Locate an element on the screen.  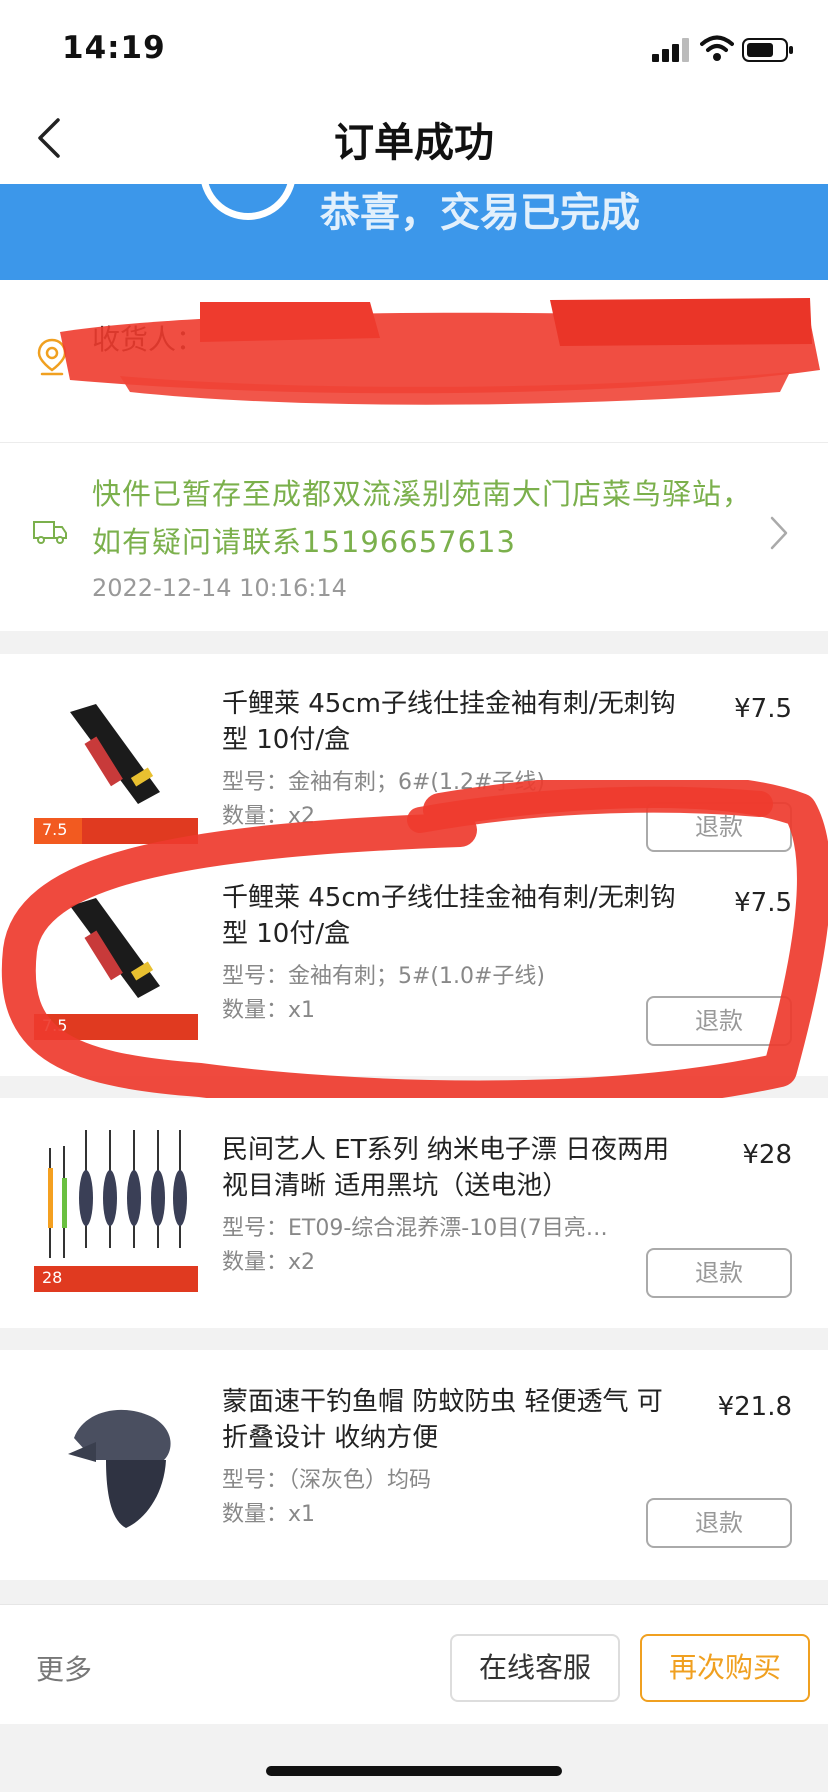
location-pin-icon is located at coordinates (52, 357).